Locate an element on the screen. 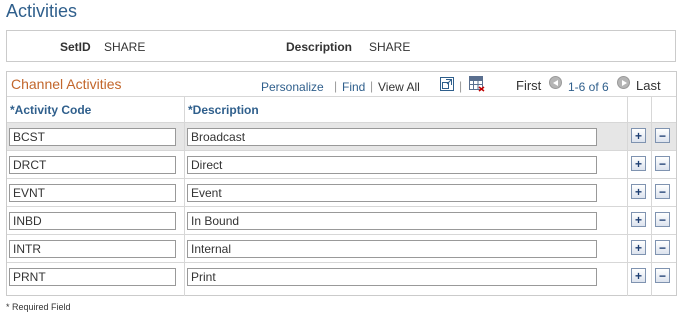  first-label: First is located at coordinates (529, 85).